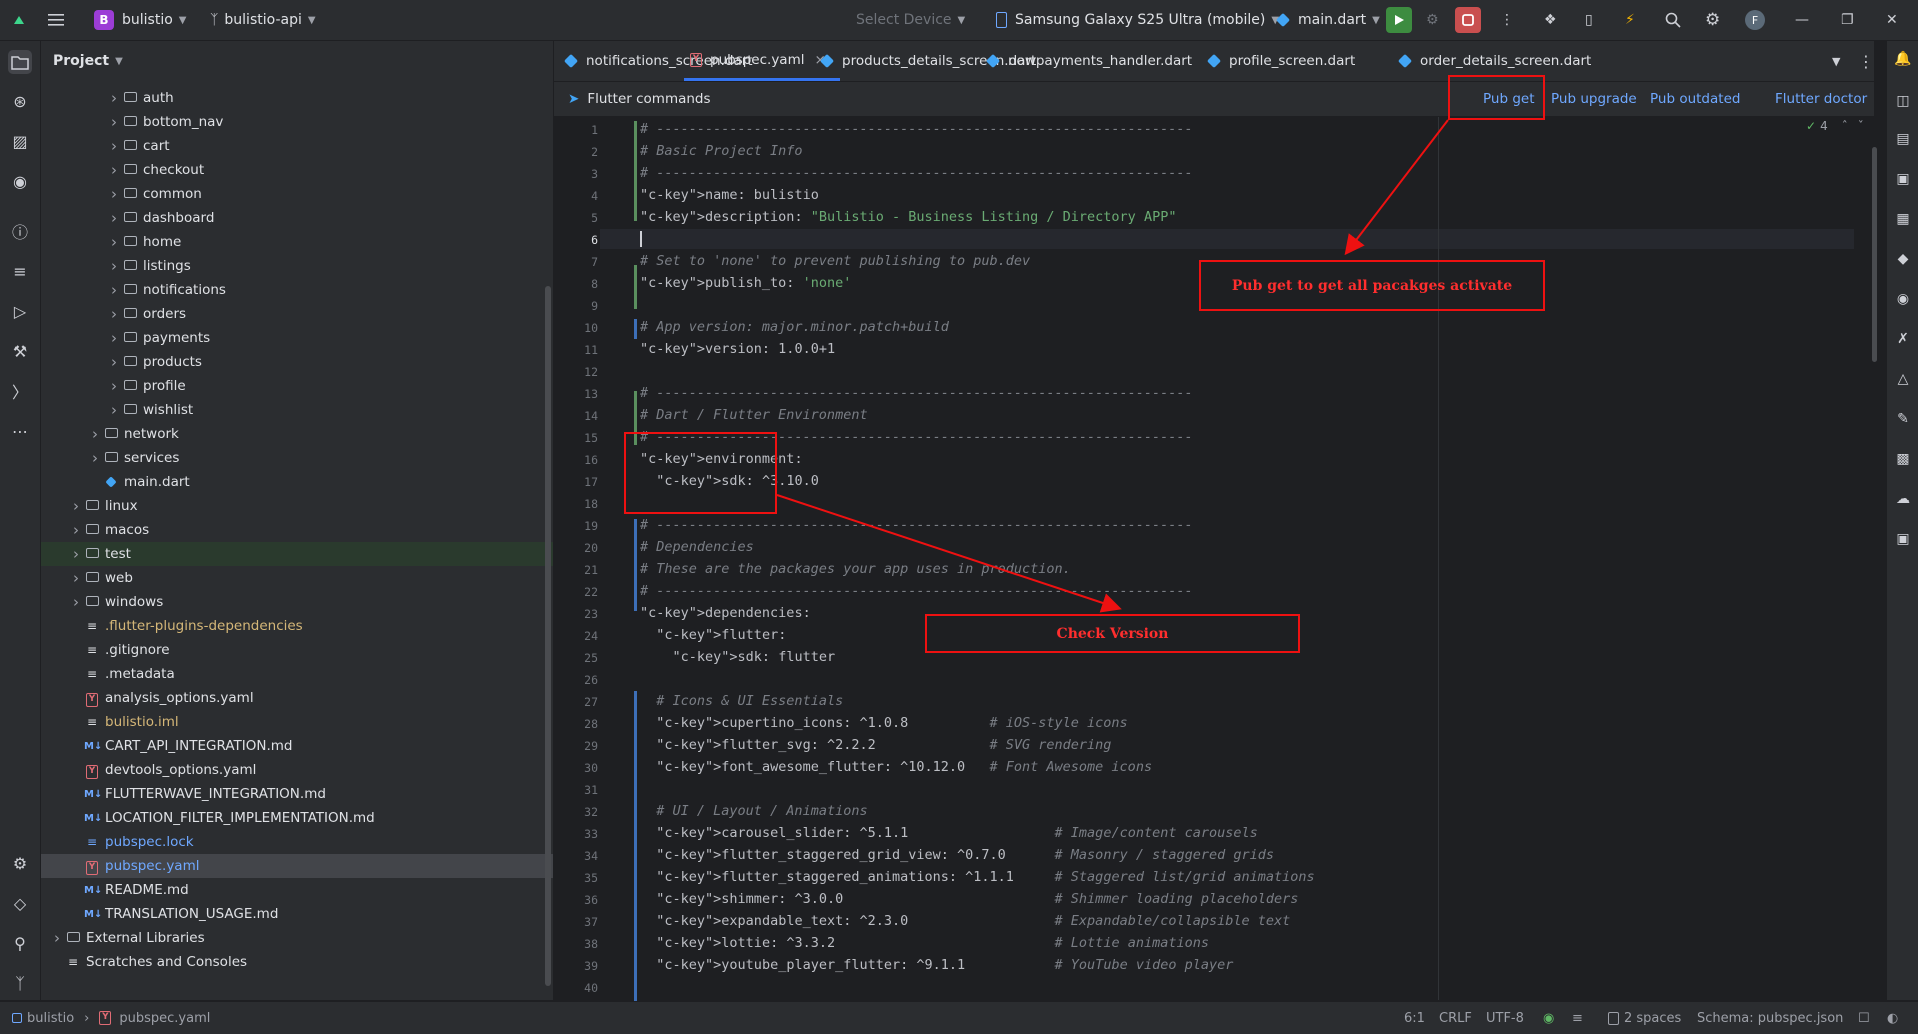 The width and height of the screenshot is (1918, 1034). What do you see at coordinates (1903, 179) in the screenshot?
I see `running-devices-icon: ▣` at bounding box center [1903, 179].